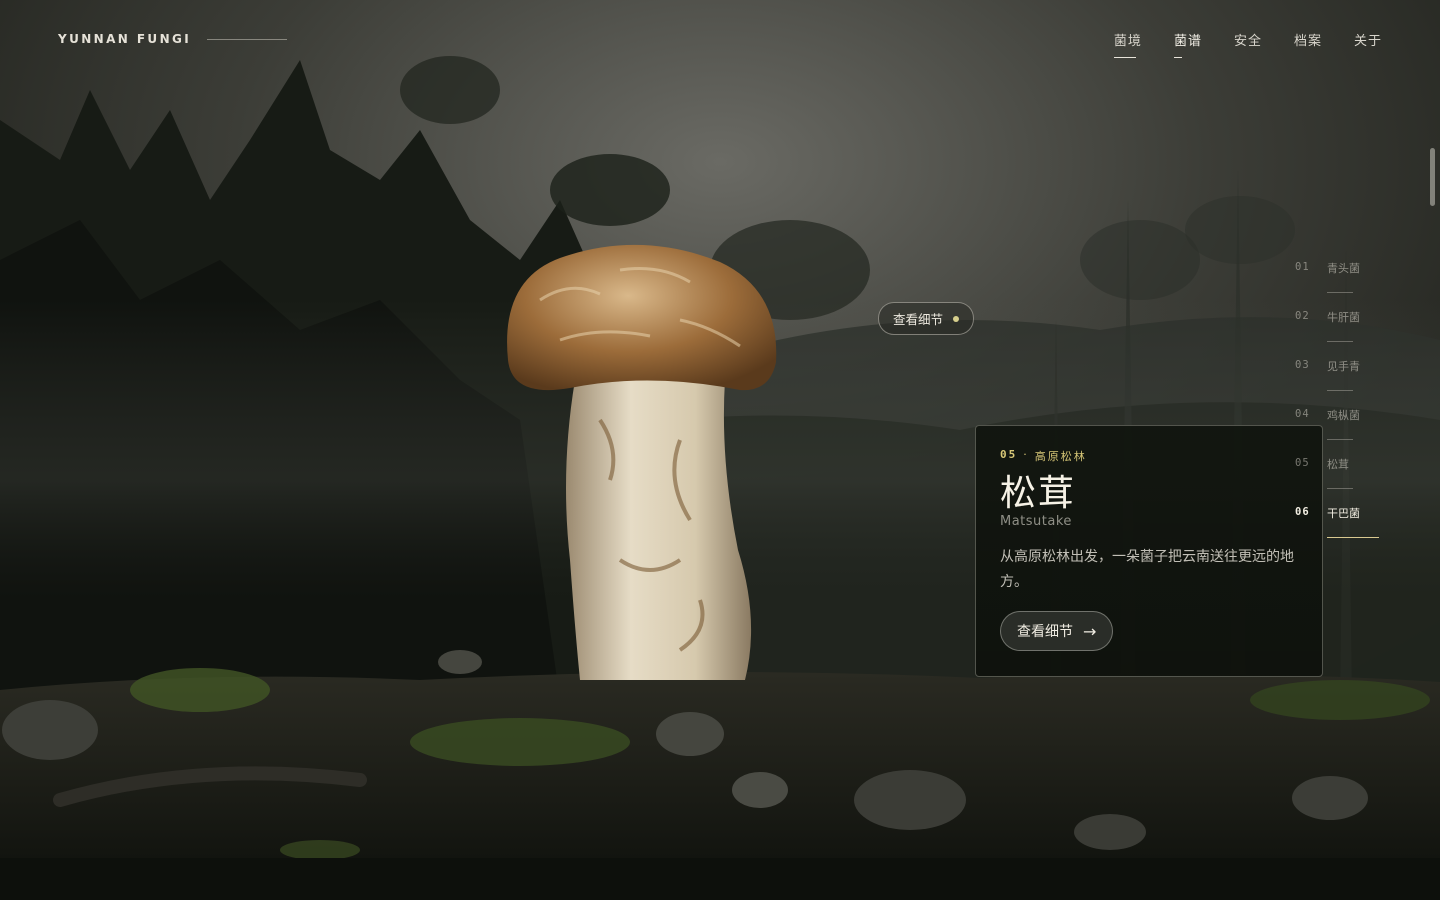  What do you see at coordinates (247, 39) in the screenshot?
I see `brand-divider` at bounding box center [247, 39].